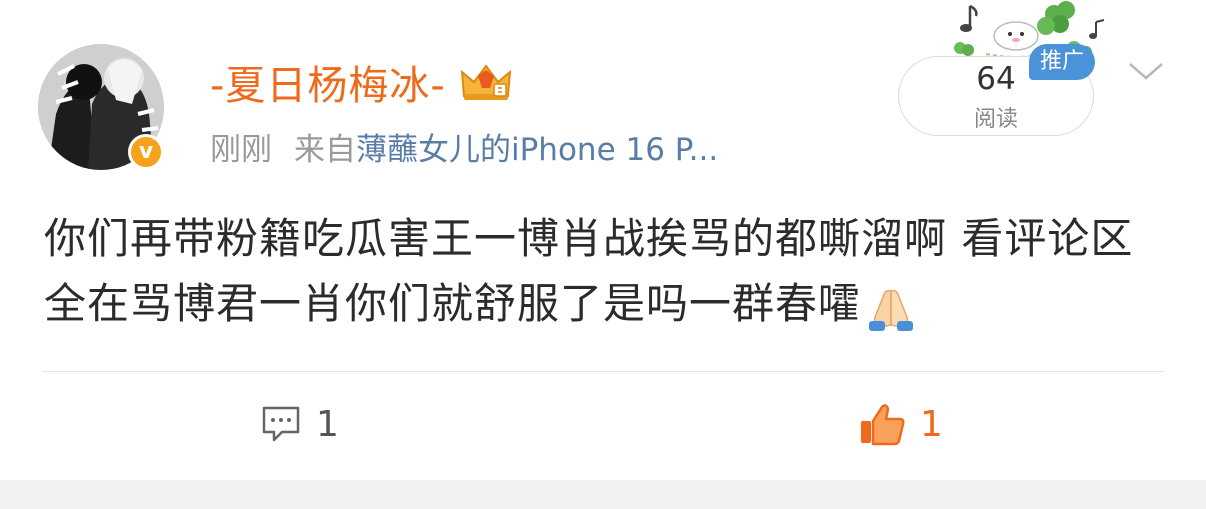  I want to click on thumbs-up-icon, so click(883, 425).